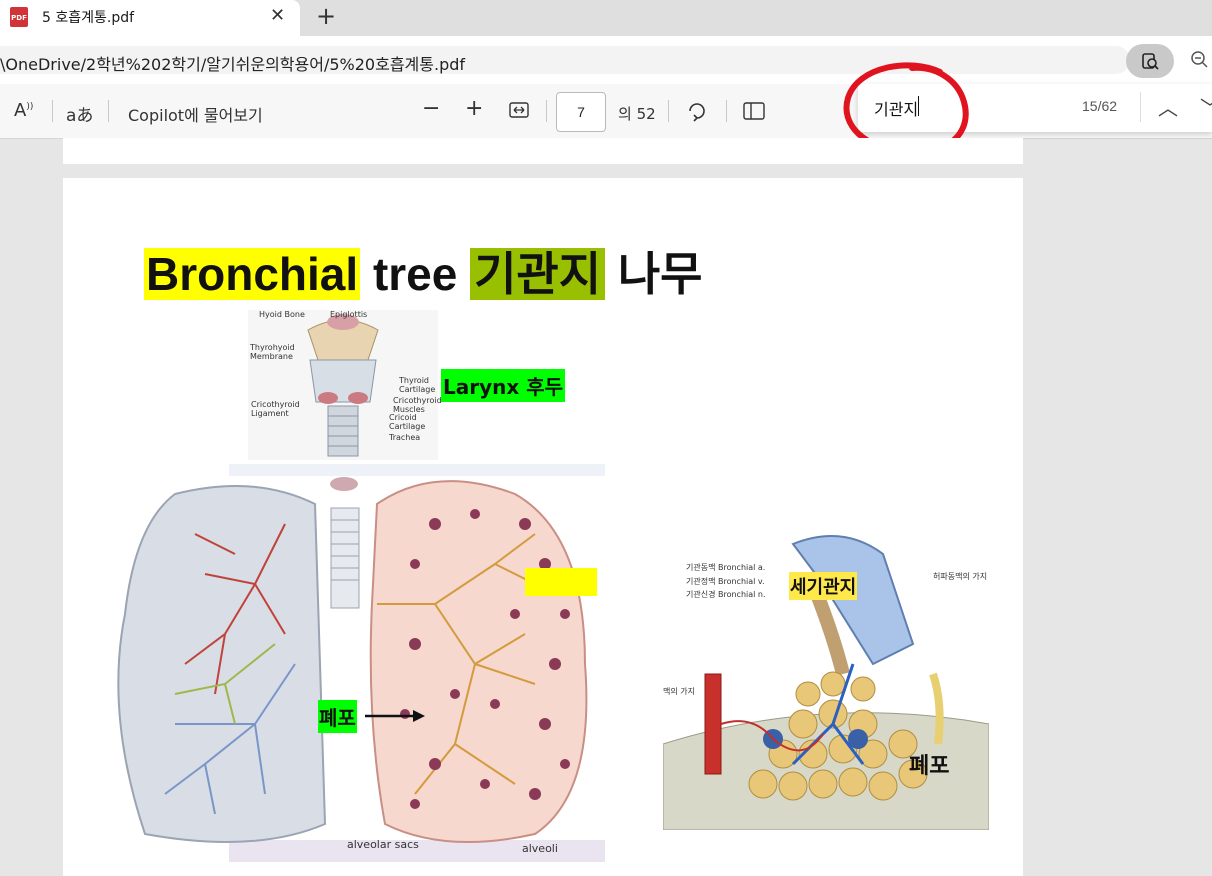 This screenshot has width=1212, height=876. I want to click on translate-button: aあ, so click(79, 113).